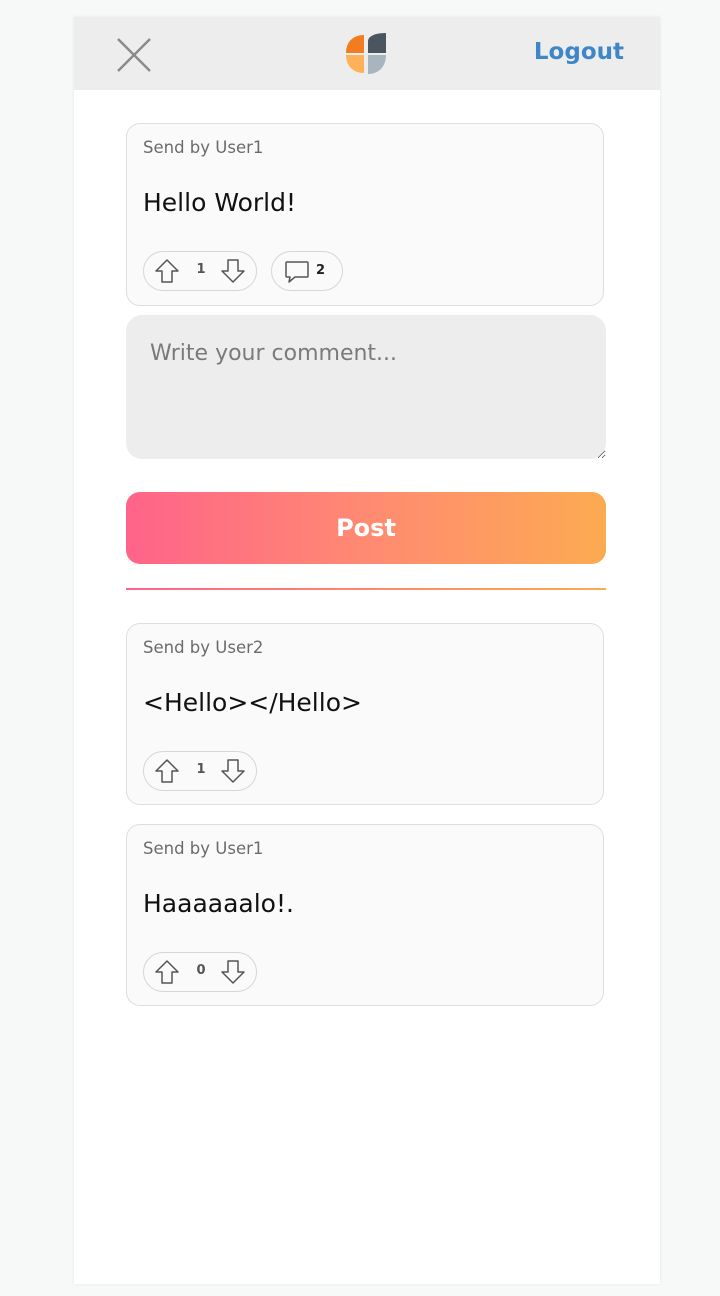 The image size is (720, 1296). I want to click on vote-control: 0, so click(200, 972).